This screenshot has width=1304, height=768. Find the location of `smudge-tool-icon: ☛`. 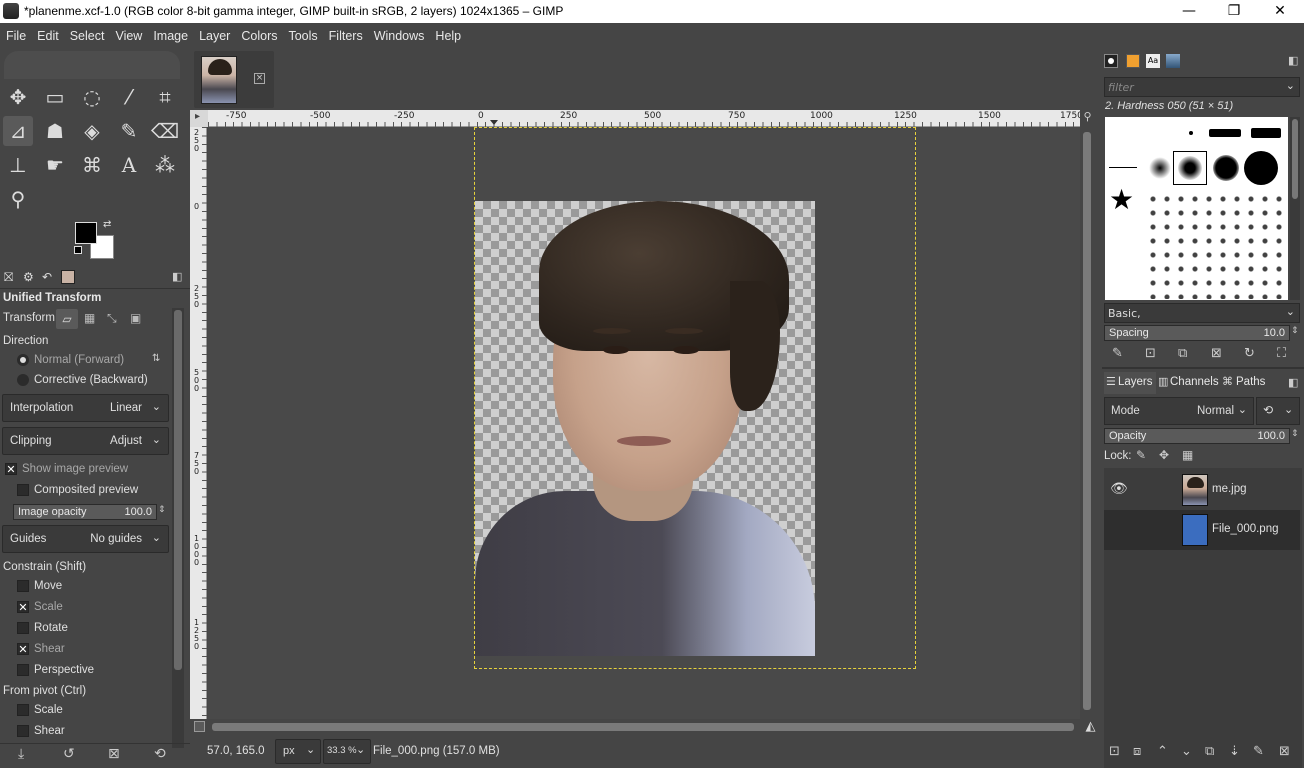

smudge-tool-icon: ☛ is located at coordinates (55, 165).